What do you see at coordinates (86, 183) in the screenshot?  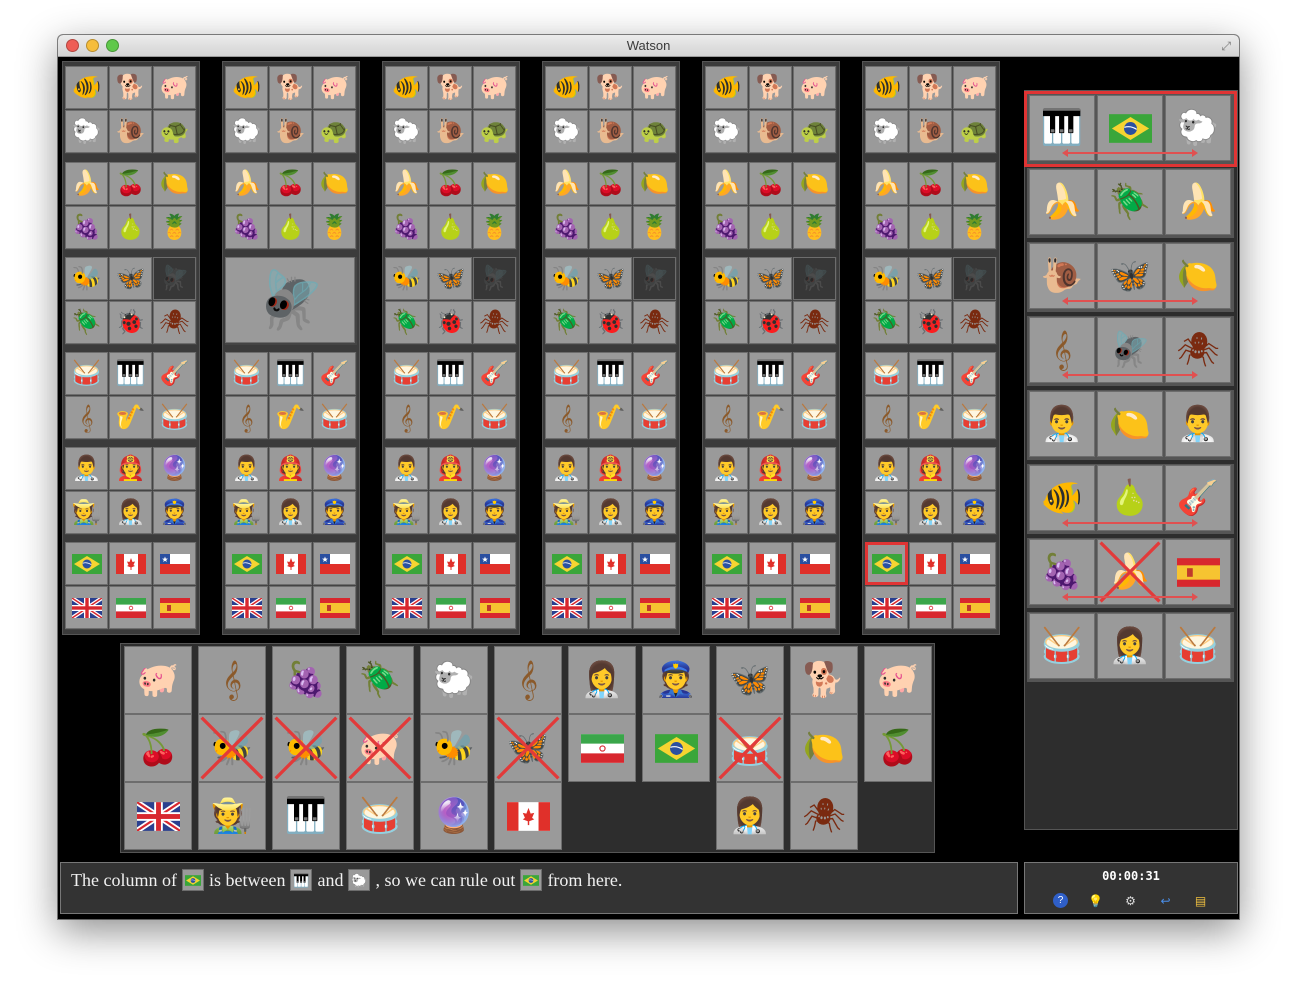 I see `grid-cell-banana: 🍌` at bounding box center [86, 183].